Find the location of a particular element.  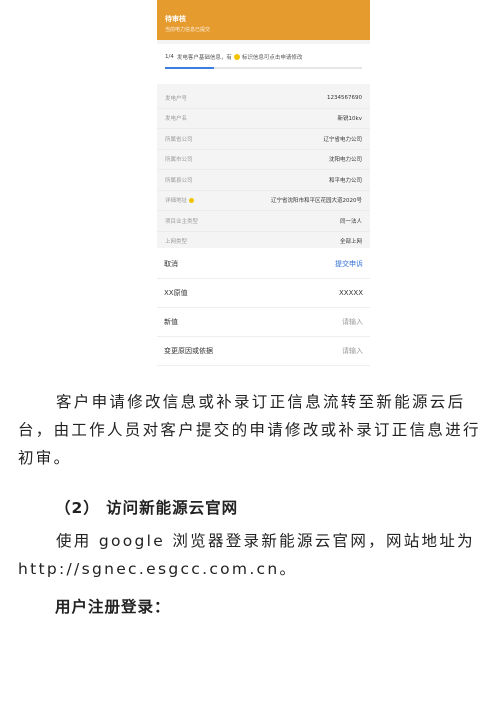

appeal-form: 取消 提交申诉 XX原值 XXXXX 新值 请输入 变更原因或依据 请输入 is located at coordinates (263, 308).